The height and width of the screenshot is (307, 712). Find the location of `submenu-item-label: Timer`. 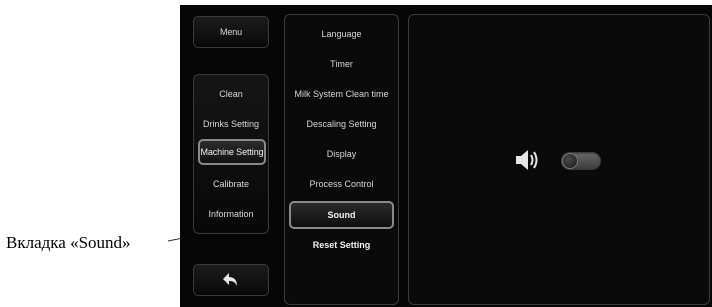

submenu-item-label: Timer is located at coordinates (341, 64).